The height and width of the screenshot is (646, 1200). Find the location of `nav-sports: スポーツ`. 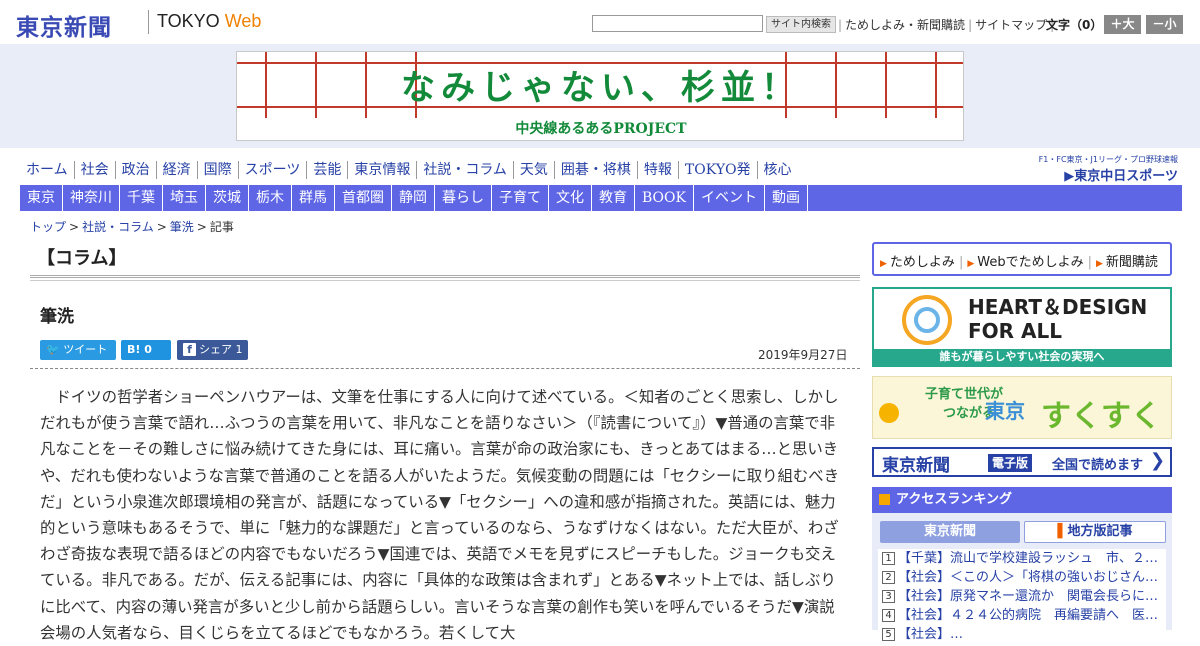

nav-sports: スポーツ is located at coordinates (273, 170).